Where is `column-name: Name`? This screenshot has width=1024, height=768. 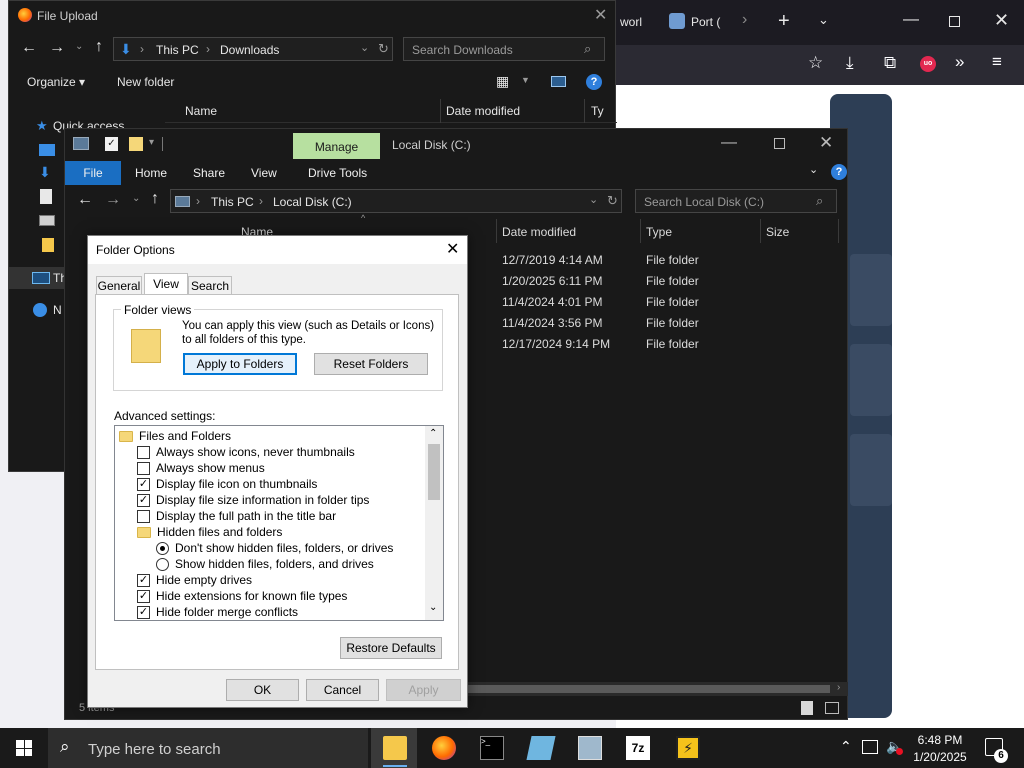 column-name: Name is located at coordinates (201, 111).